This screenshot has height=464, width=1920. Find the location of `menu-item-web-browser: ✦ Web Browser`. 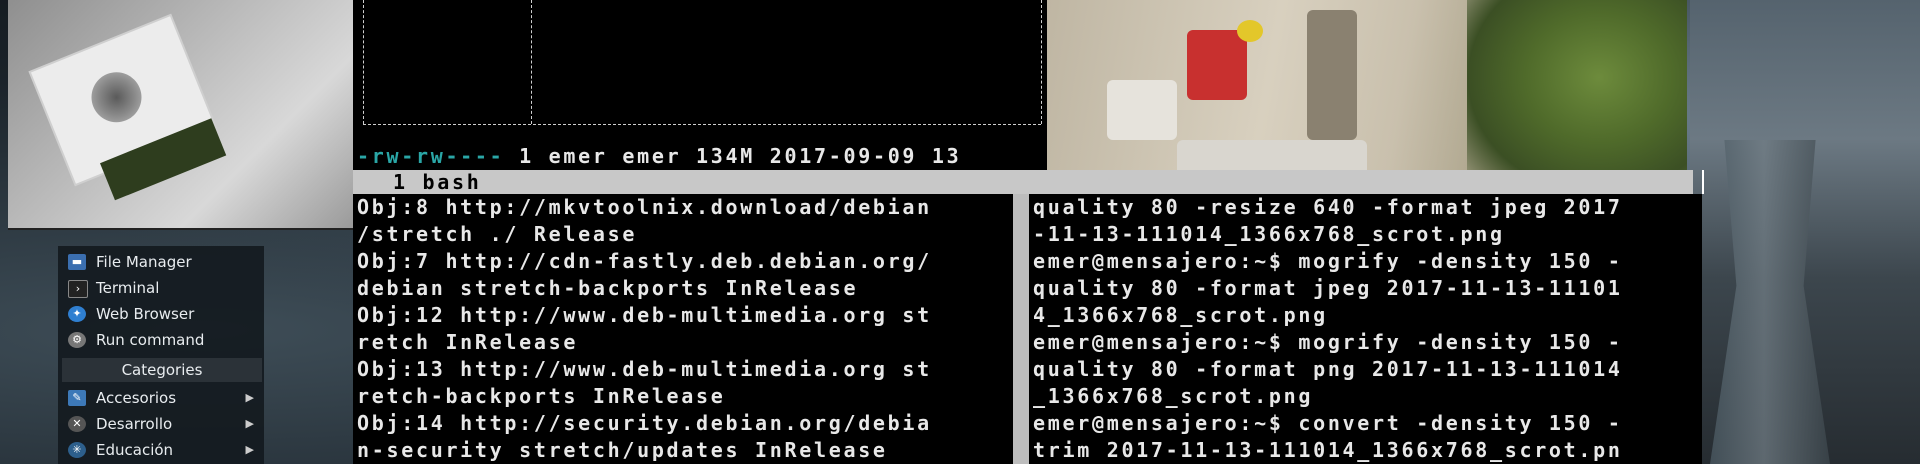

menu-item-web-browser: ✦ Web Browser is located at coordinates (164, 314).